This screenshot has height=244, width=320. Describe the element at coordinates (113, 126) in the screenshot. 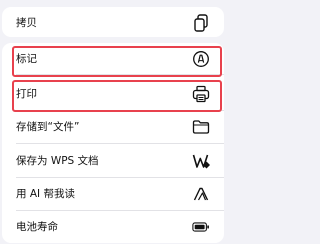

I see `menu-item-save-to-files: 存储到“文件”` at that location.